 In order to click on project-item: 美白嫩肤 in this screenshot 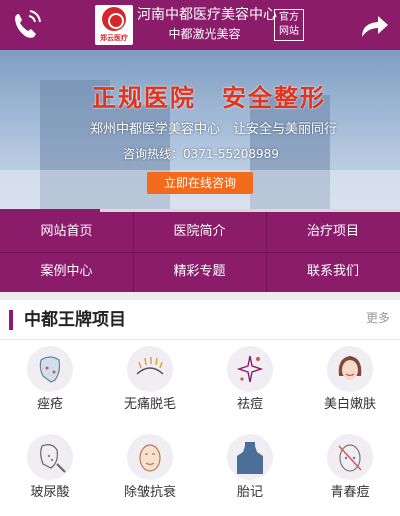, I will do `click(350, 383)`.